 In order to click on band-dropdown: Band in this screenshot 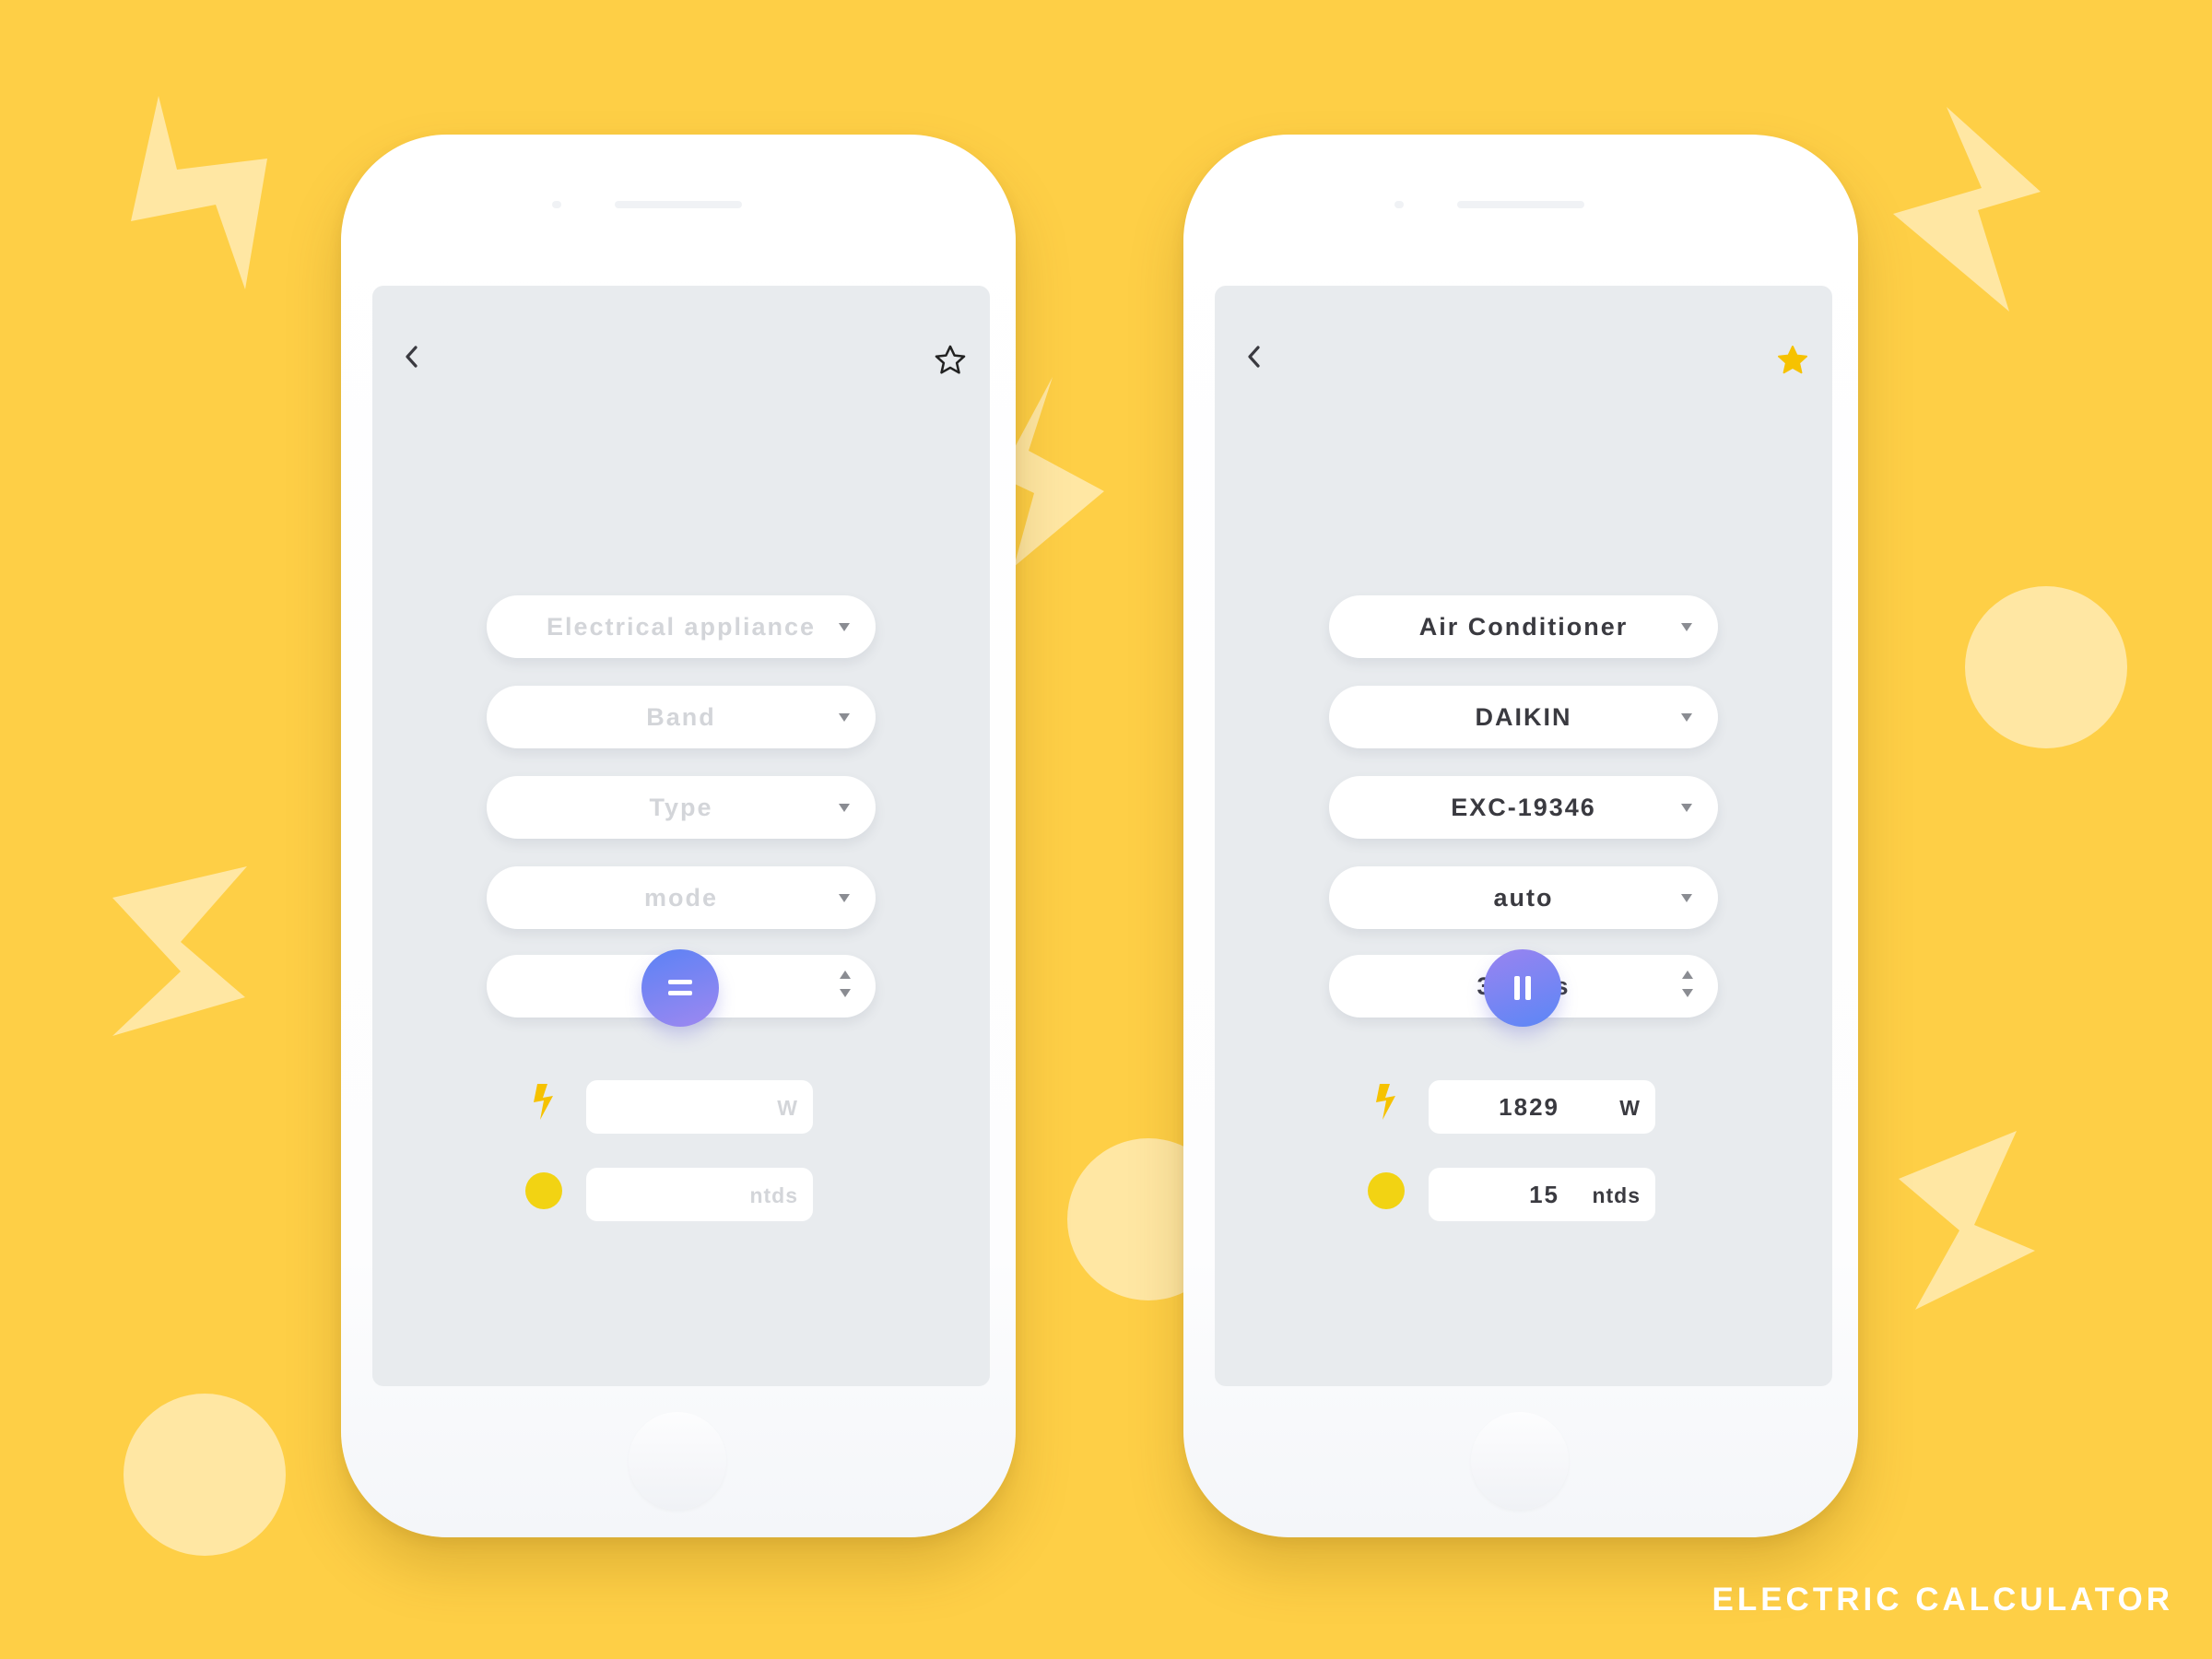, I will do `click(681, 717)`.